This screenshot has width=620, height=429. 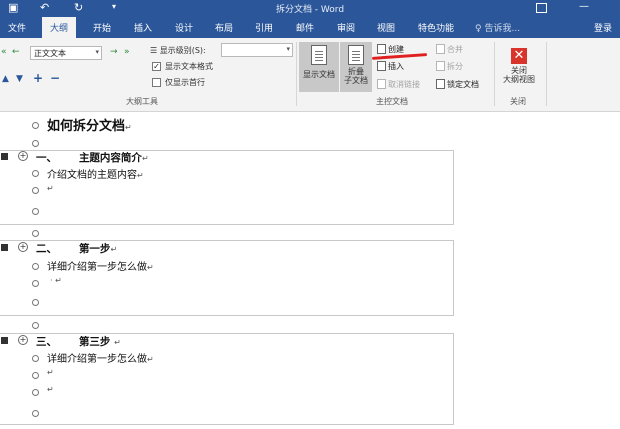 What do you see at coordinates (92, 158) in the screenshot?
I see `heading-1: 一、 主题内容简介↵` at bounding box center [92, 158].